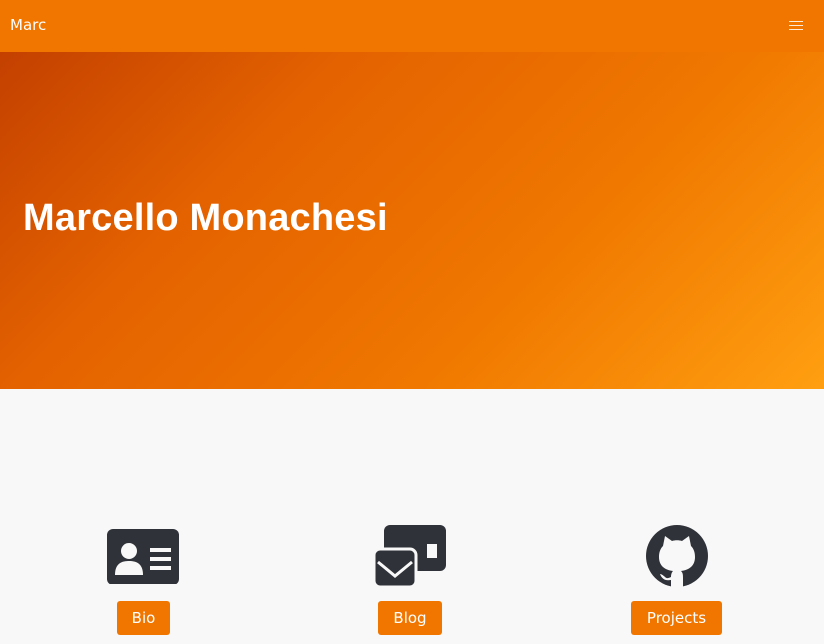 This screenshot has width=824, height=644. Describe the element at coordinates (143, 556) in the screenshot. I see `id-card-icon` at that location.